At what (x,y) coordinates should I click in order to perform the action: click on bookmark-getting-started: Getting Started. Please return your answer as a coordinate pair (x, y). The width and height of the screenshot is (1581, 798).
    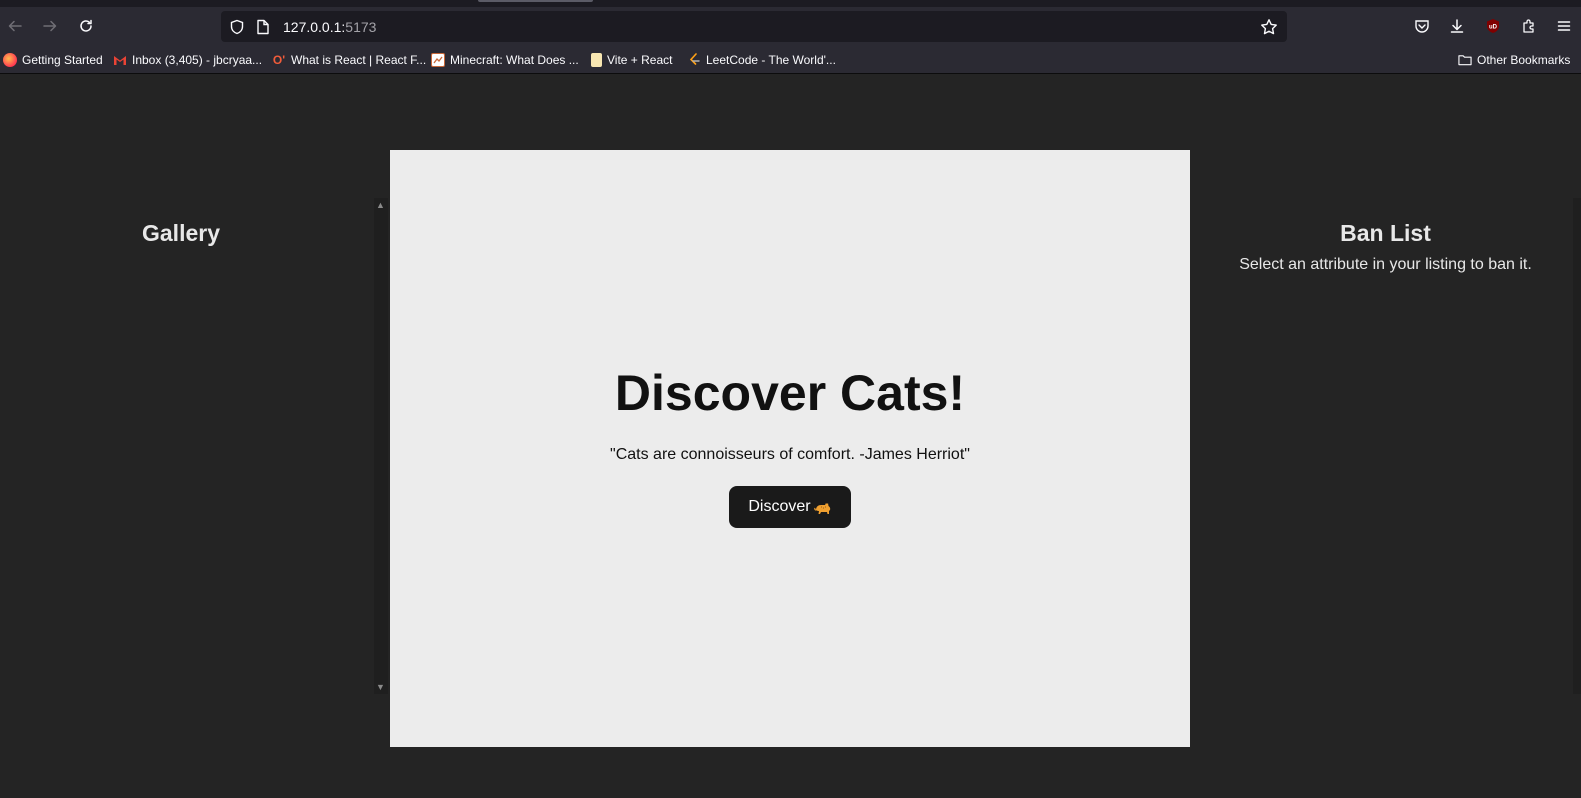
    Looking at the image, I should click on (53, 60).